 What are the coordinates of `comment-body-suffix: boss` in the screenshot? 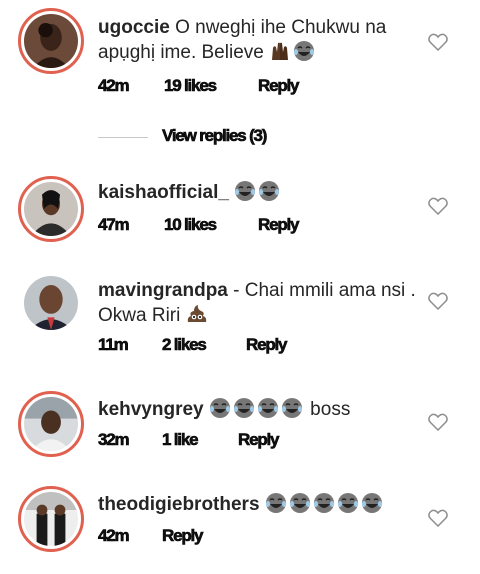 It's located at (327, 409).